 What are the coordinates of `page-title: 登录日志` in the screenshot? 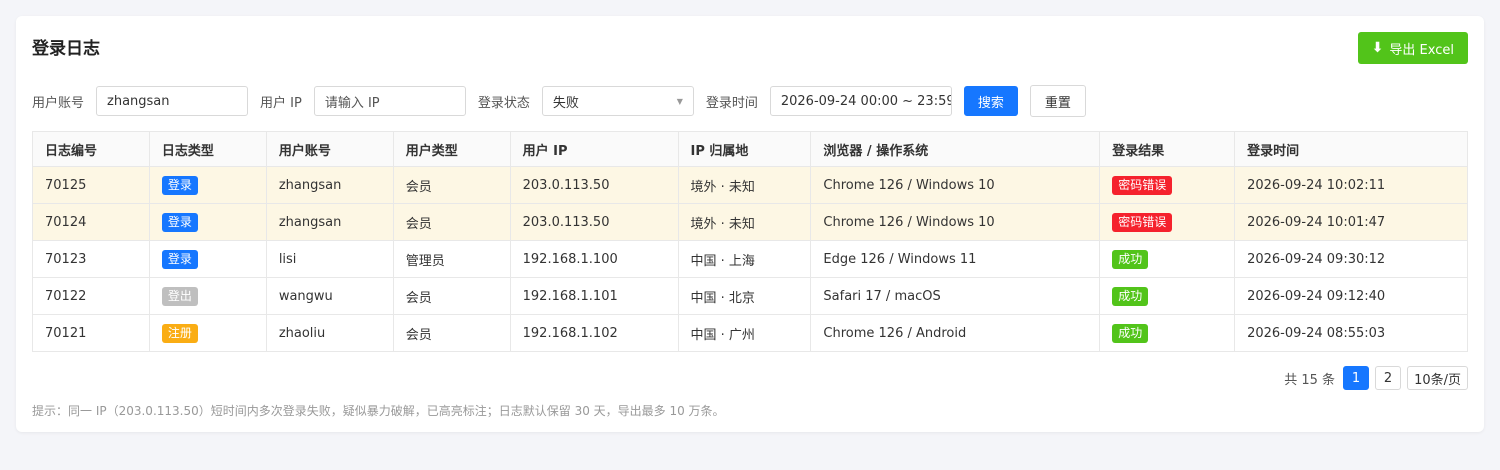 It's located at (66, 49).